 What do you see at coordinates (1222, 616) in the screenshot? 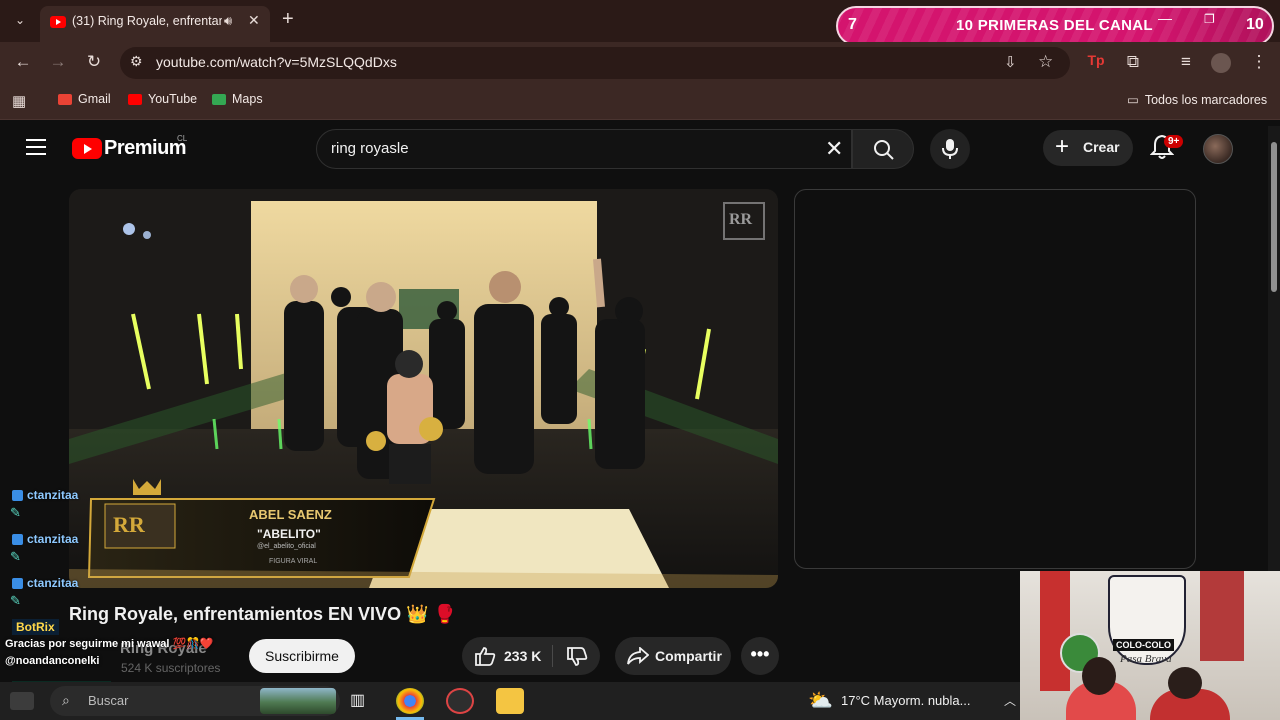
I see `hanging-scarf` at bounding box center [1222, 616].